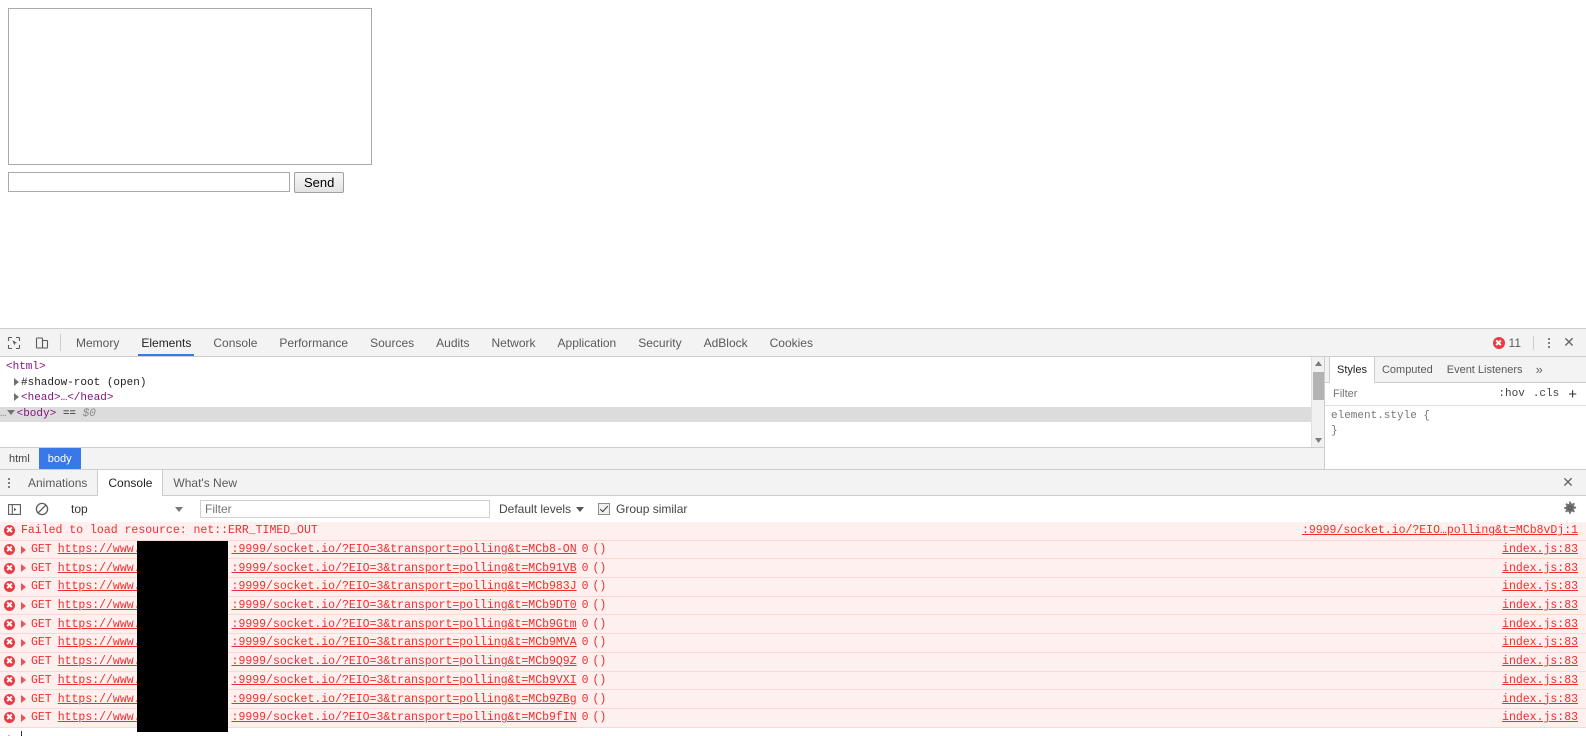 The height and width of the screenshot is (736, 1586). I want to click on console-settings-icon, so click(1574, 509).